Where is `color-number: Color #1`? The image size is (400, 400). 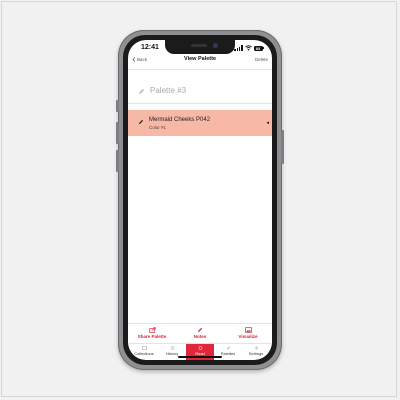 color-number: Color #1 is located at coordinates (158, 127).